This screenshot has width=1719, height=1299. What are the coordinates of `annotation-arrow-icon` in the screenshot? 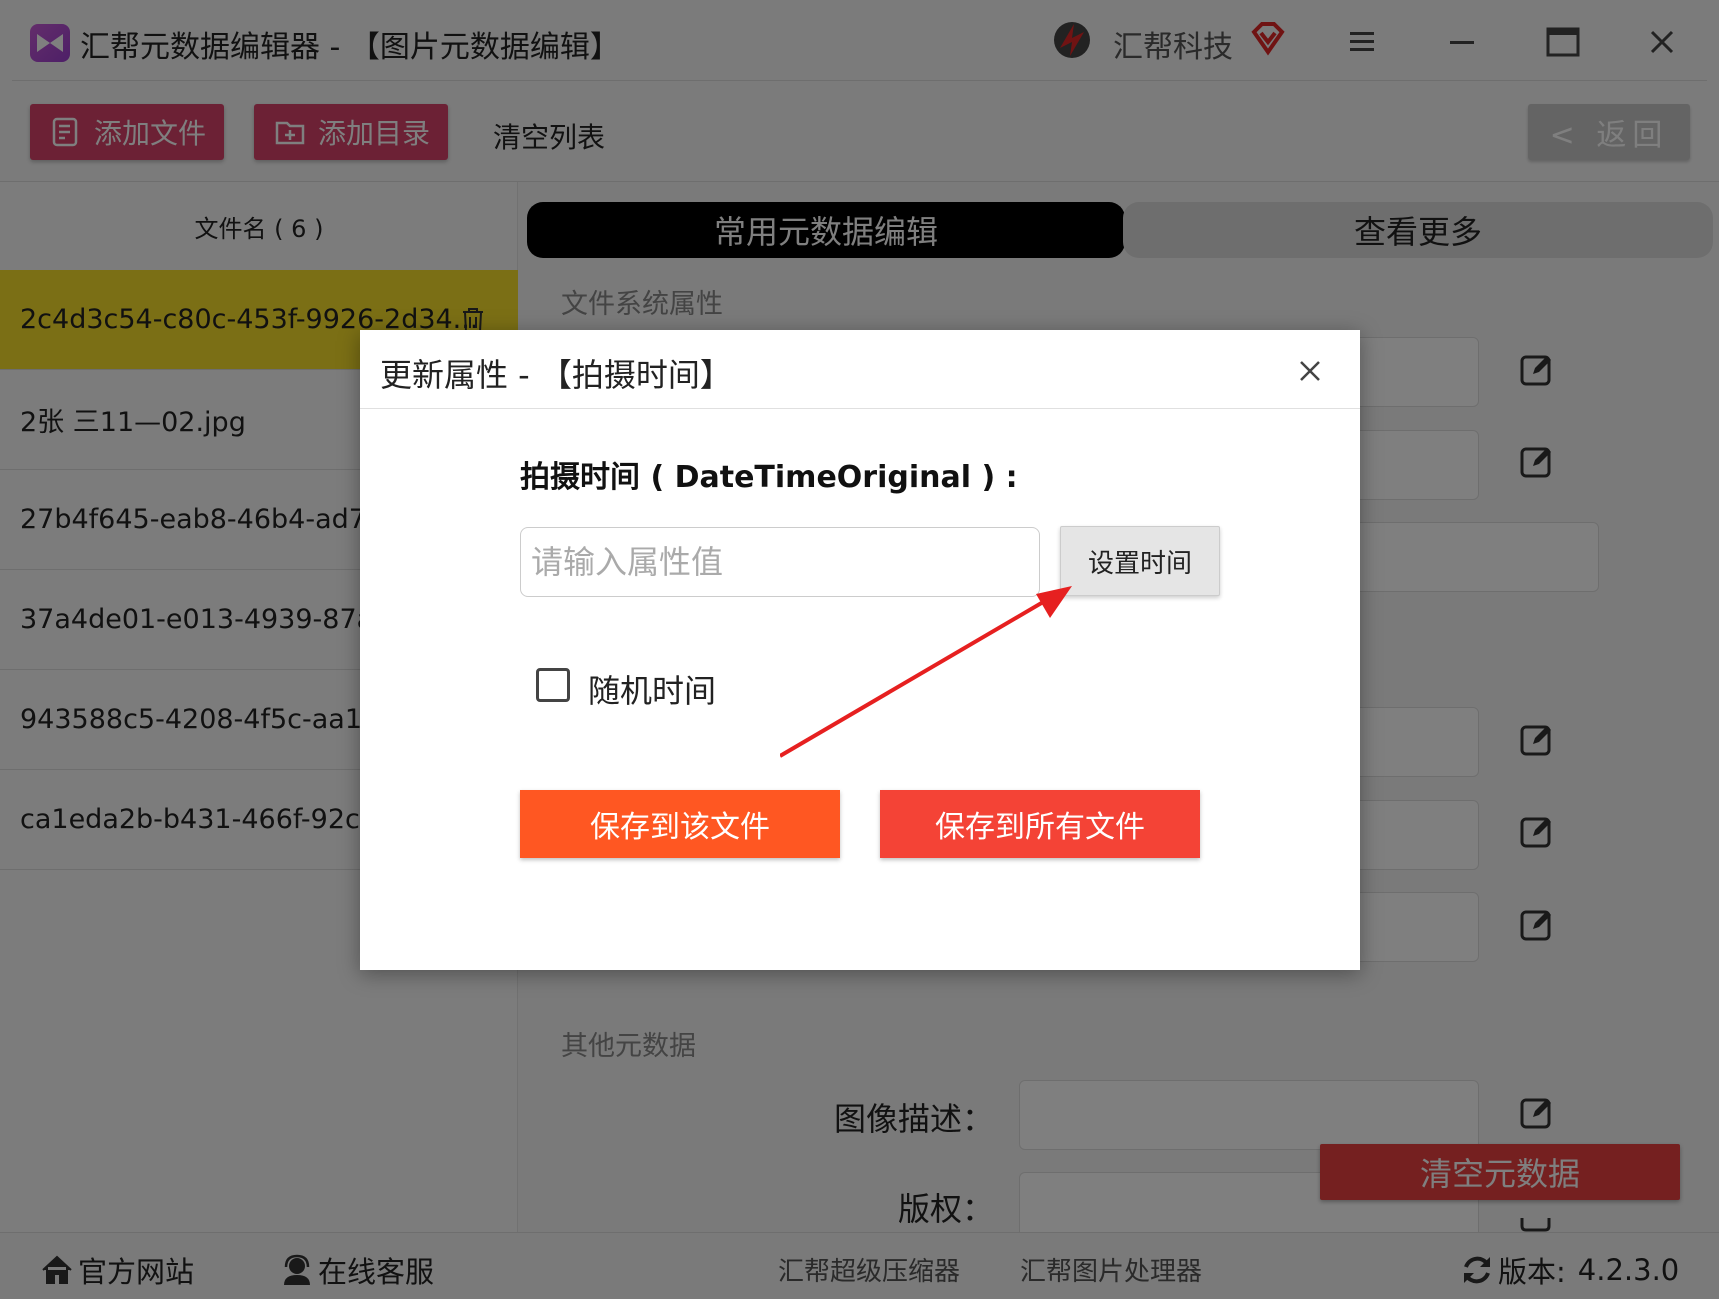 It's located at (926, 672).